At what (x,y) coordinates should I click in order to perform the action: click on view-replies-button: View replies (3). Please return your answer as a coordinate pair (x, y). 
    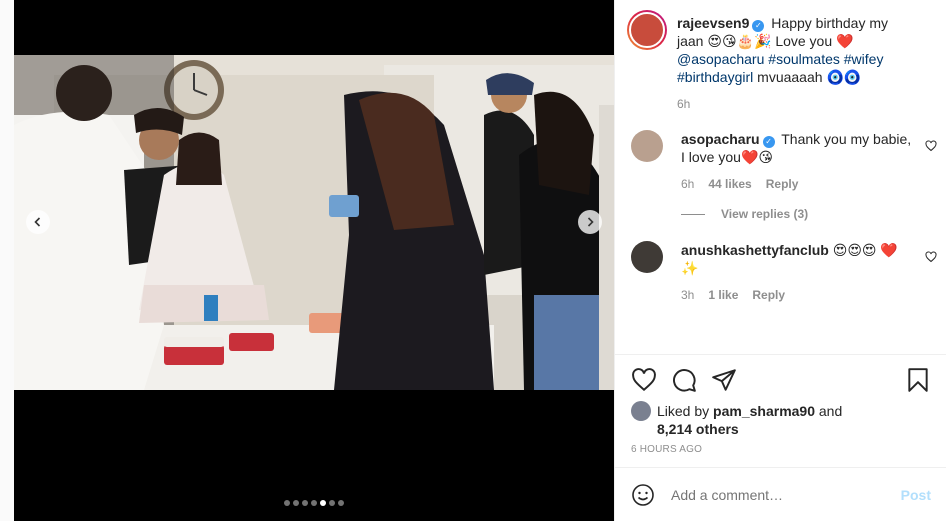
    Looking at the image, I should click on (806, 214).